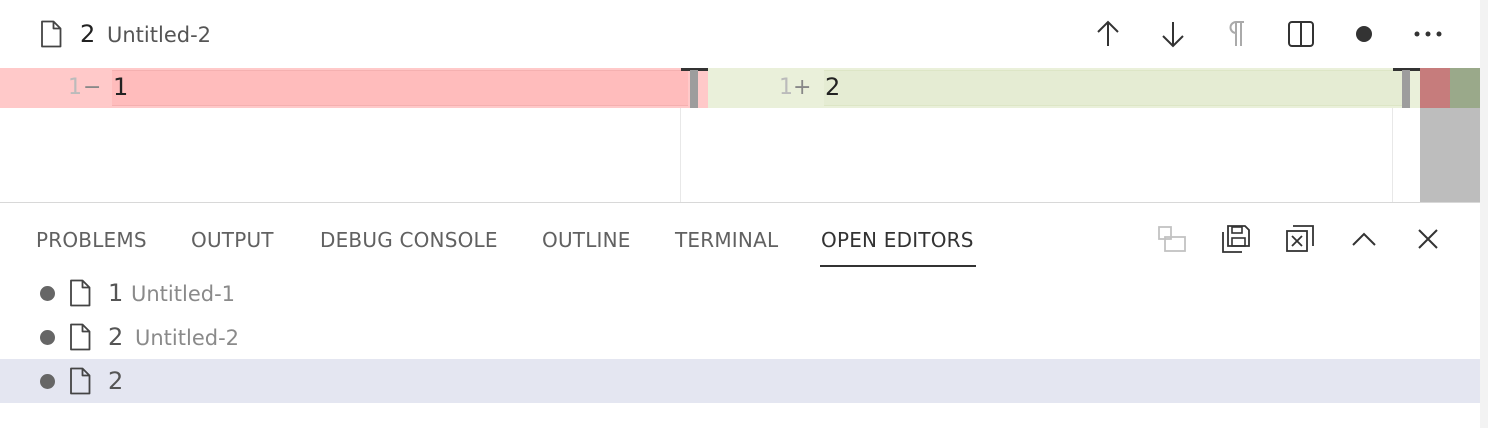 The height and width of the screenshot is (428, 1488). I want to click on added-line-highlight, so click(1114, 88).